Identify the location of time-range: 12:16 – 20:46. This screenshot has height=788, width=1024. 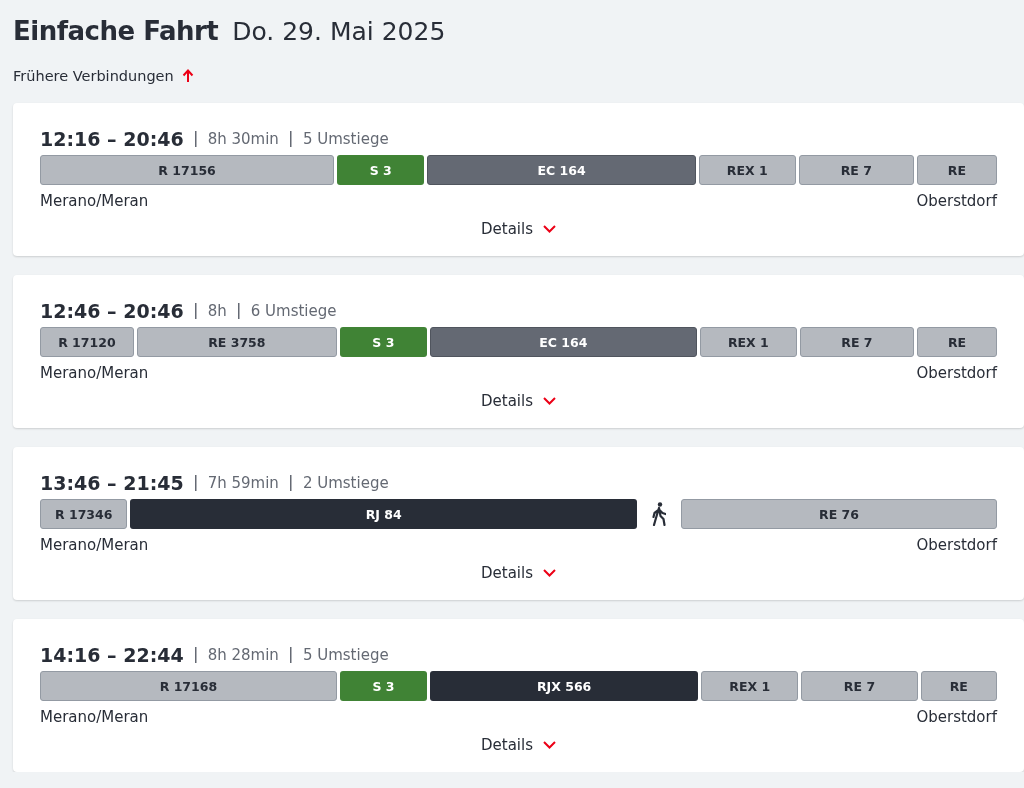
(112, 139).